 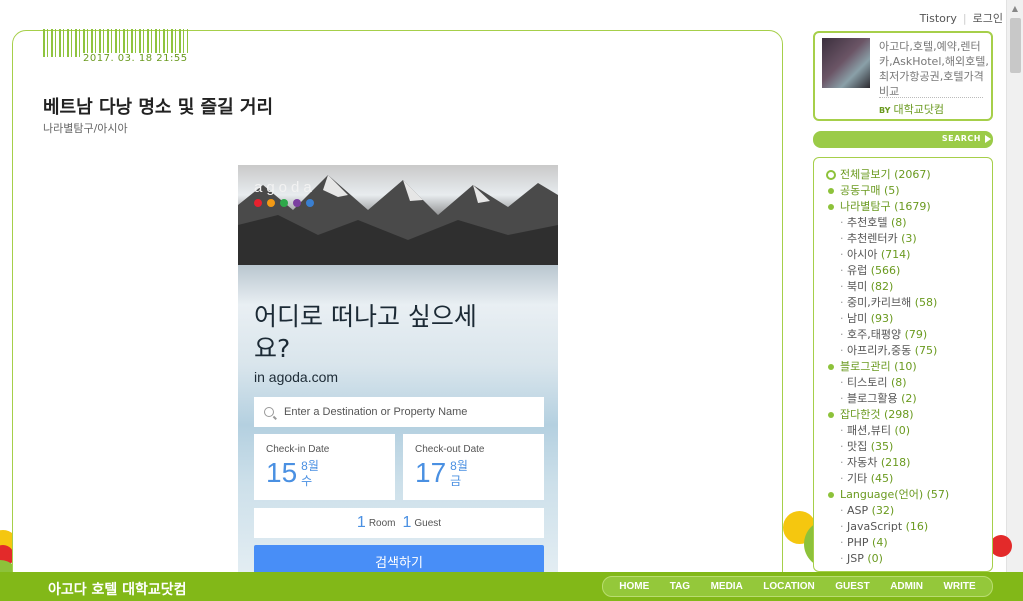 I want to click on nav-guest: GUEST, so click(x=852, y=586).